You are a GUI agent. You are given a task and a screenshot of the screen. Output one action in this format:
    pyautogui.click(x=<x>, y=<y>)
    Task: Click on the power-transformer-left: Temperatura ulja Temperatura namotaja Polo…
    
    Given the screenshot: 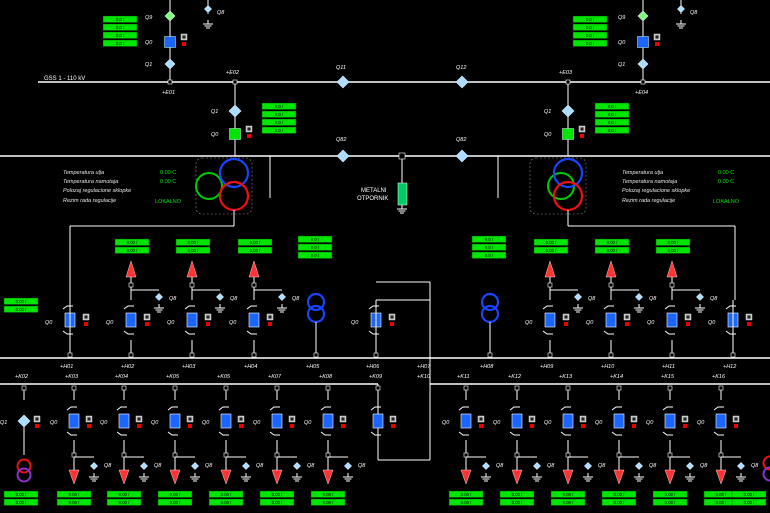 What is the action you would take?
    pyautogui.click(x=158, y=186)
    